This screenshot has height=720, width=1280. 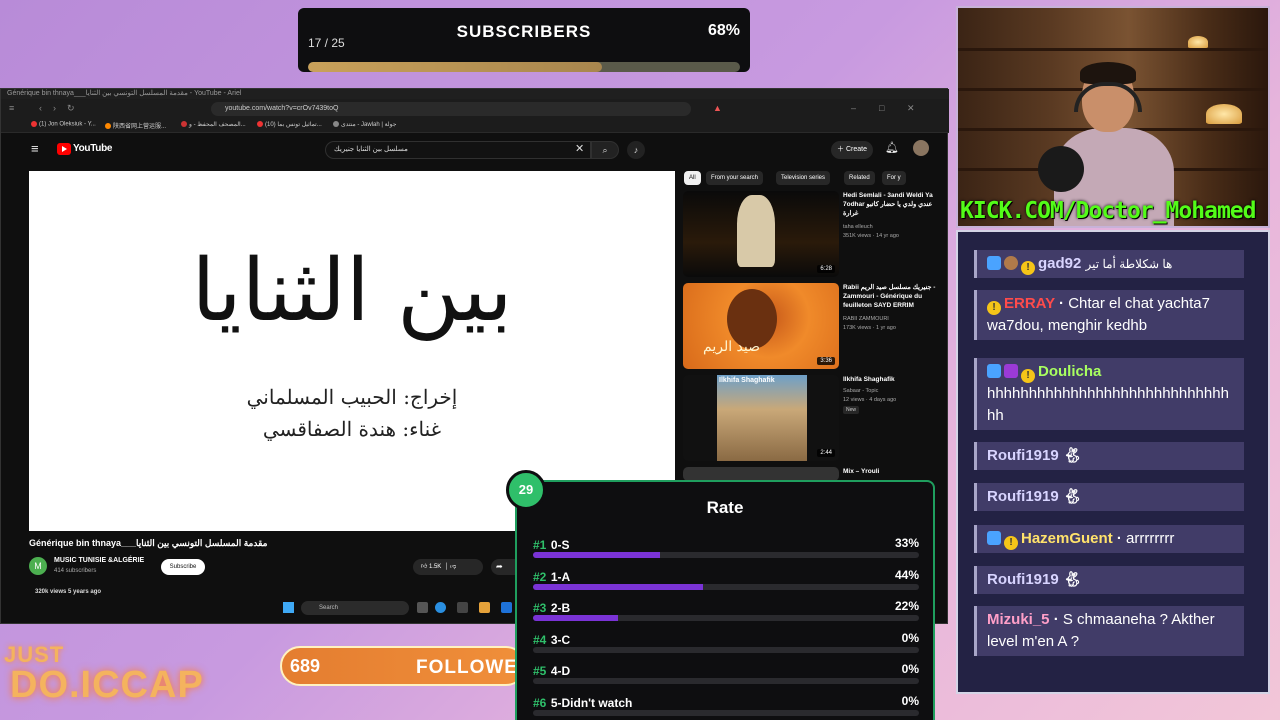 What do you see at coordinates (355, 608) in the screenshot?
I see `taskbar-search: Search` at bounding box center [355, 608].